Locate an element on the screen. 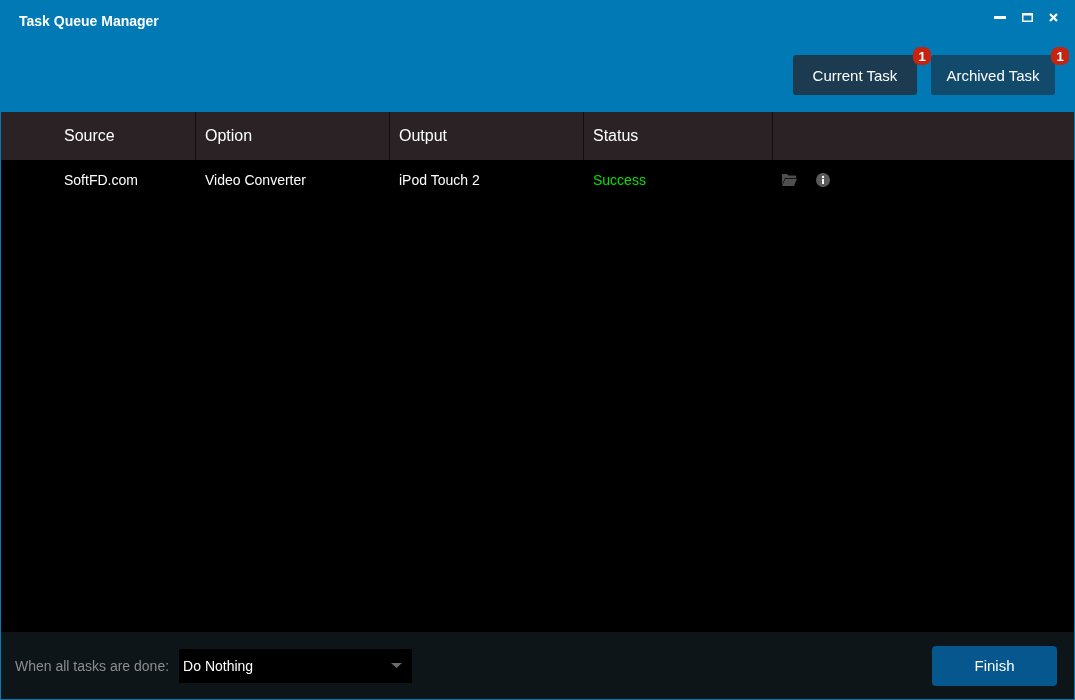  window-title: Task Queue Manager is located at coordinates (89, 20).